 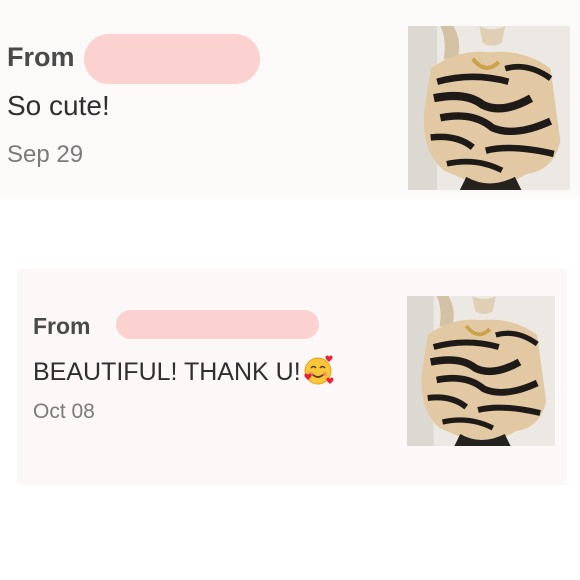 What do you see at coordinates (167, 372) in the screenshot?
I see `review-message-text: BEAUTIFUL! THANK U!` at bounding box center [167, 372].